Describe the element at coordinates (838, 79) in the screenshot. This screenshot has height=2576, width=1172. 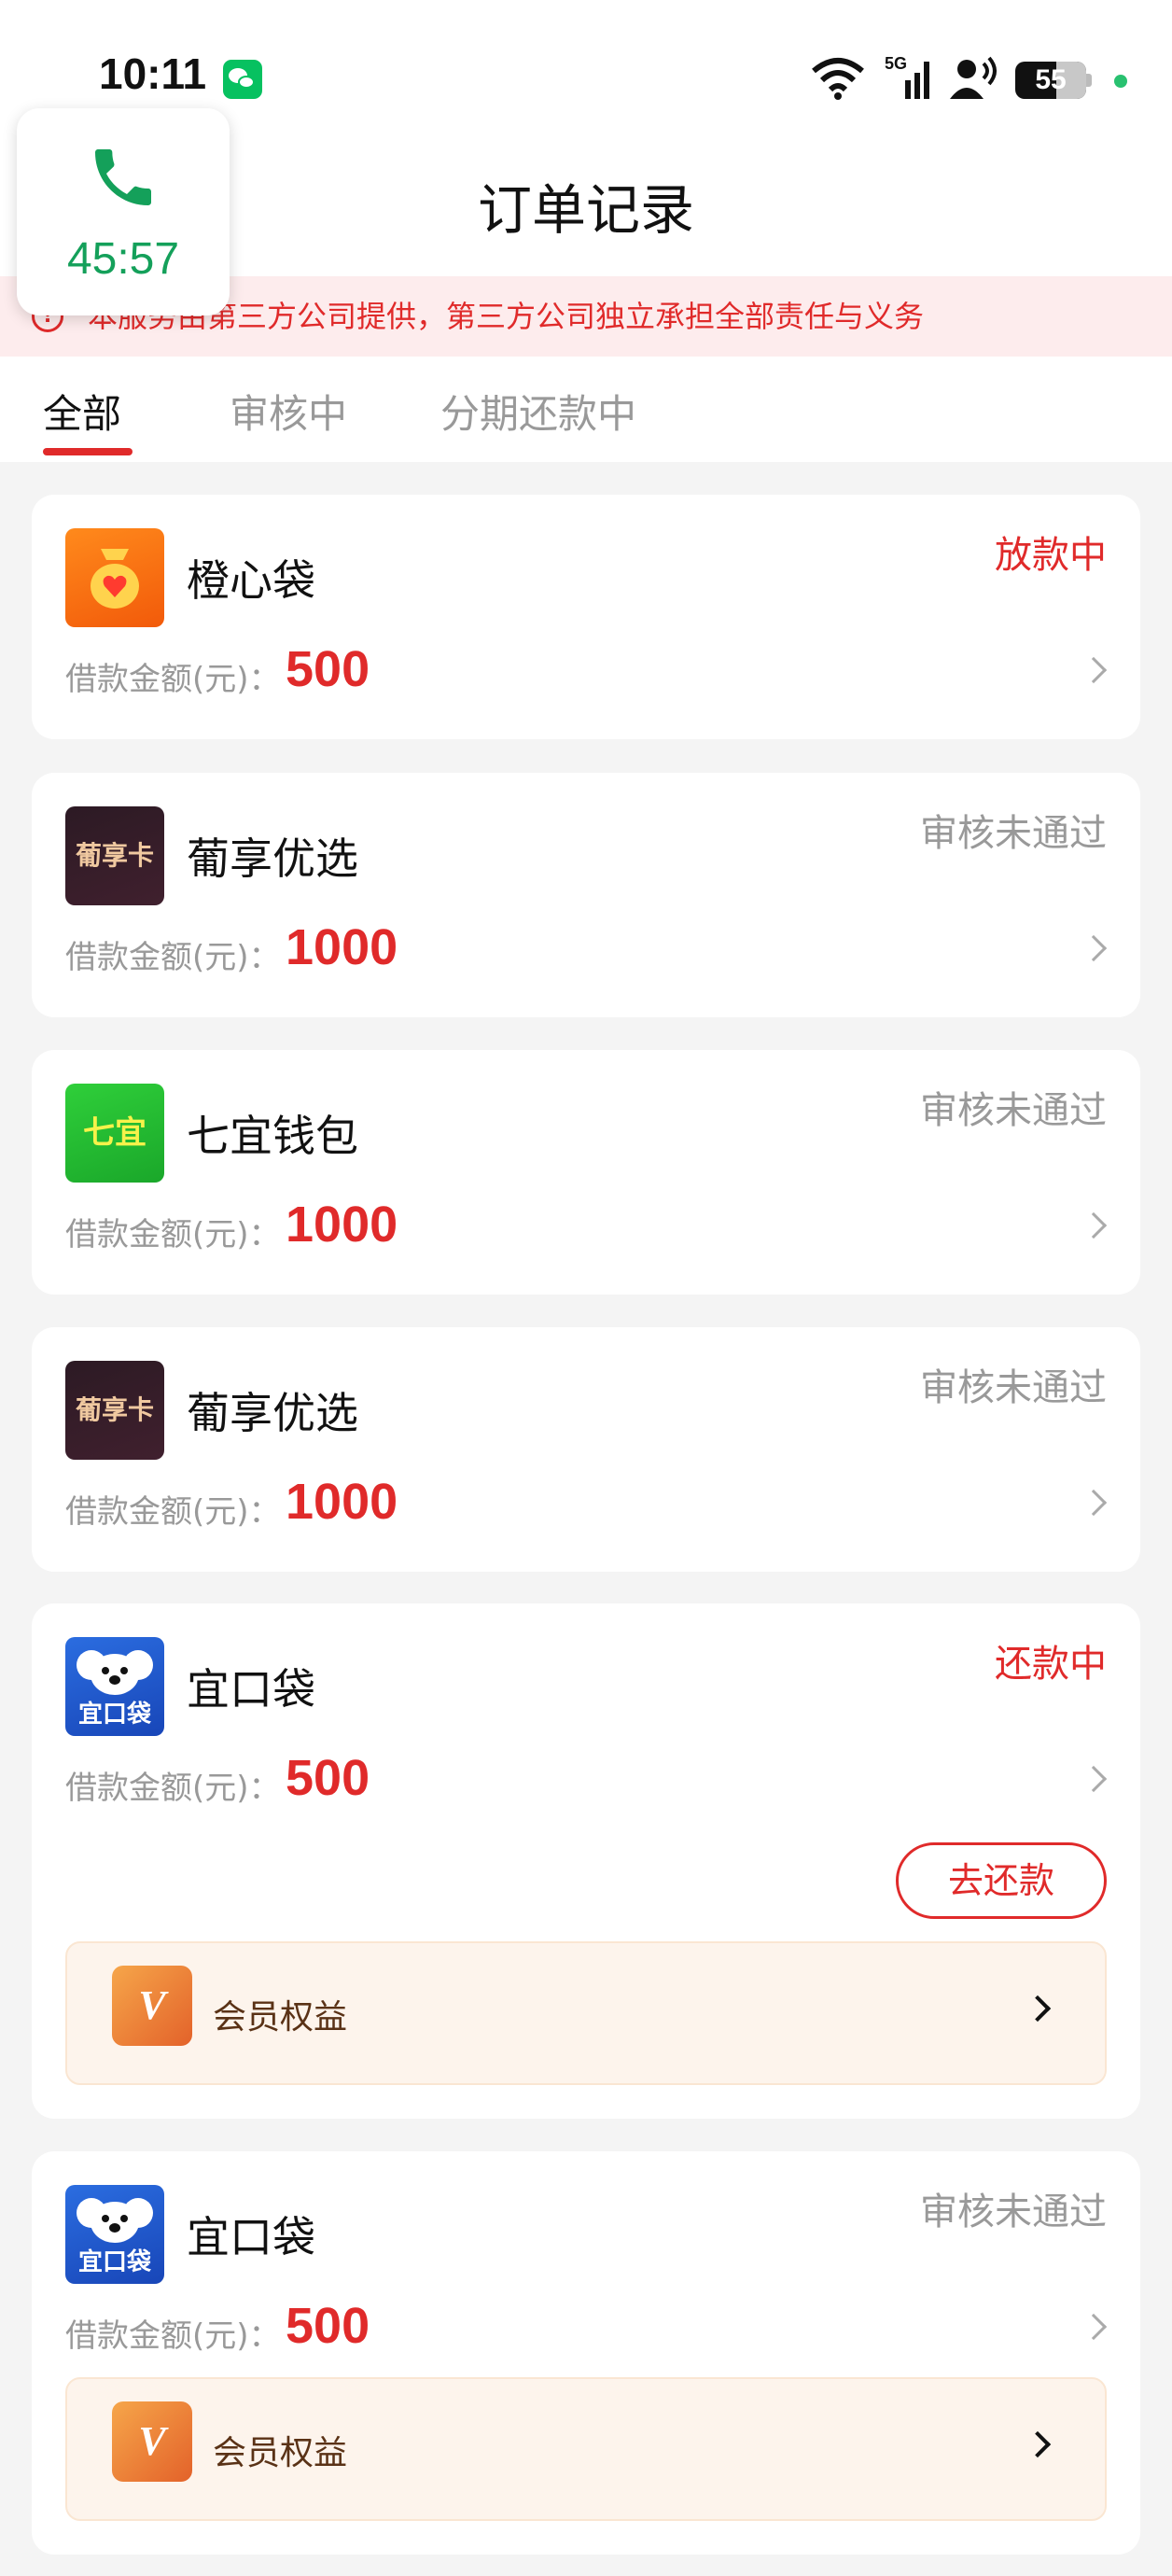
I see `wifi-icon` at that location.